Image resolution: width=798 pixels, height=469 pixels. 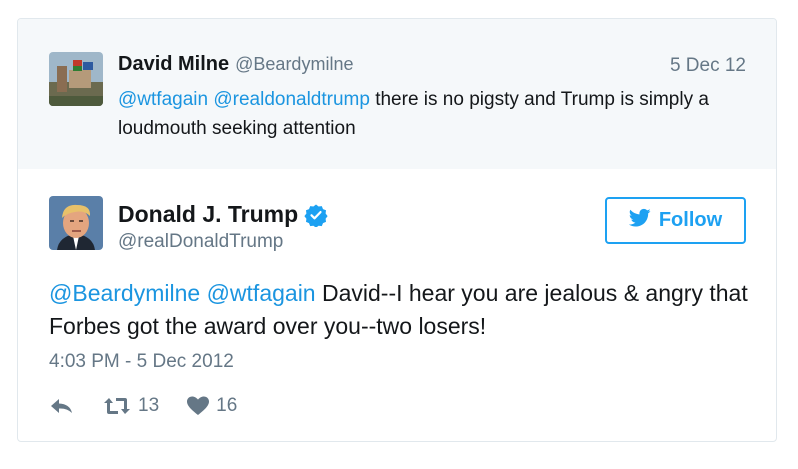 I want to click on follow-button: Follow, so click(x=675, y=220).